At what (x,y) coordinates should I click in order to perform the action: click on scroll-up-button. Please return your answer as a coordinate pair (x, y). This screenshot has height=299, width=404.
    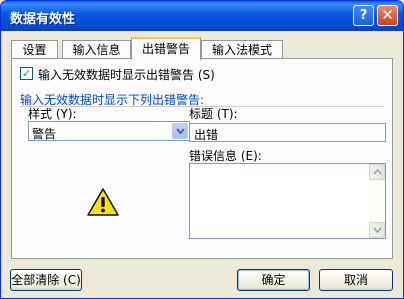
    Looking at the image, I should click on (377, 172).